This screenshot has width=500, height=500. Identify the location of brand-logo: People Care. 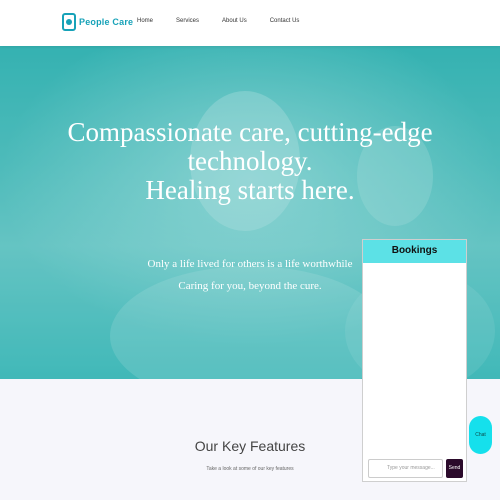
(97, 22).